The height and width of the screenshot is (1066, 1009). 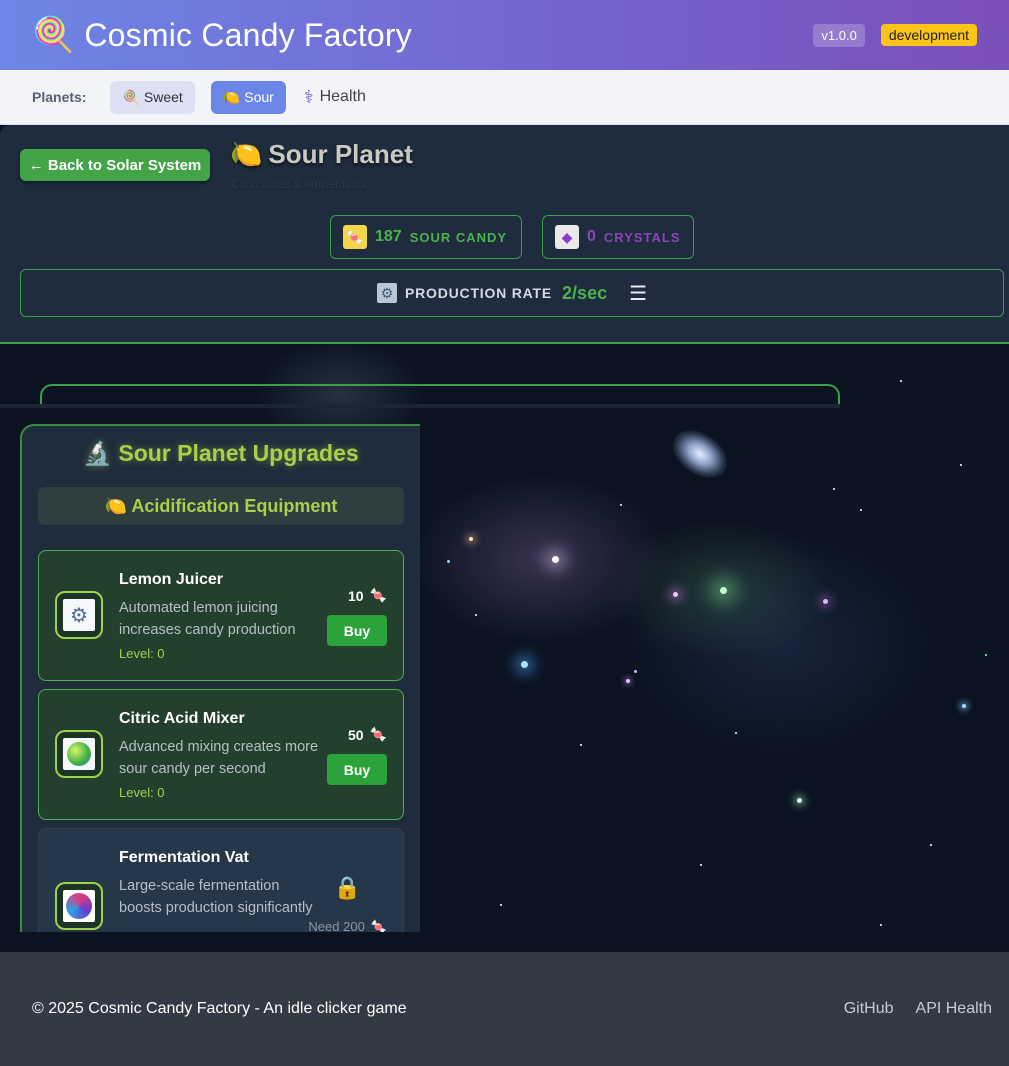 I want to click on requirement-value: Need 200, so click(x=336, y=925).